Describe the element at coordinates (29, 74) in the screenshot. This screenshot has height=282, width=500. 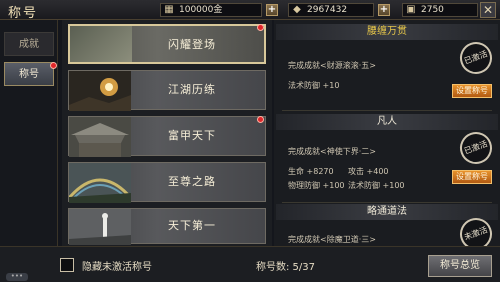
I see `tab-titles: 称号` at that location.